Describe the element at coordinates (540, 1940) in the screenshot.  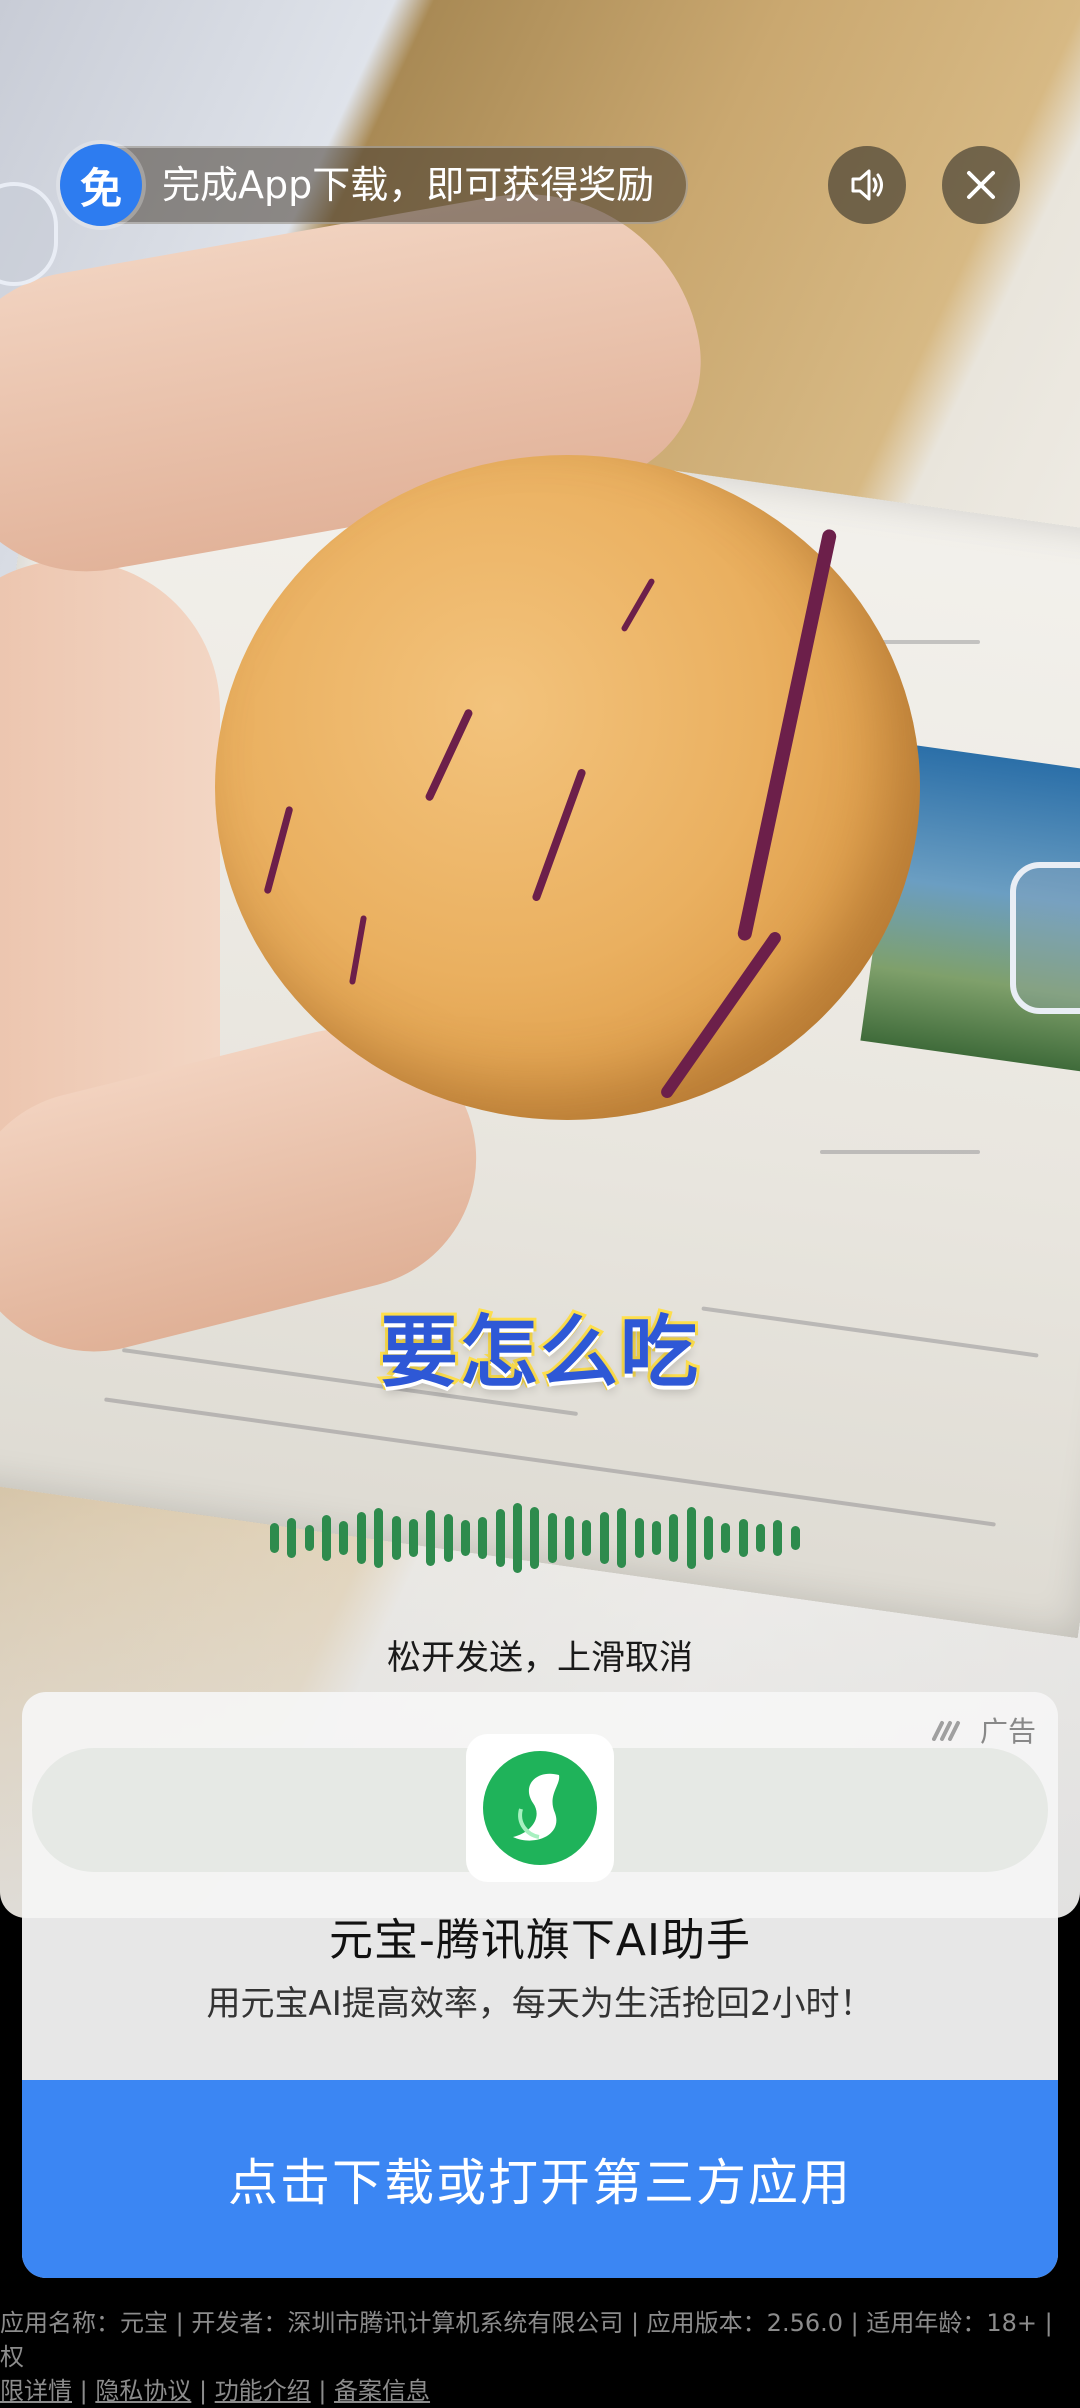
I see `app-name: 元宝-腾讯旗下AI助手` at that location.